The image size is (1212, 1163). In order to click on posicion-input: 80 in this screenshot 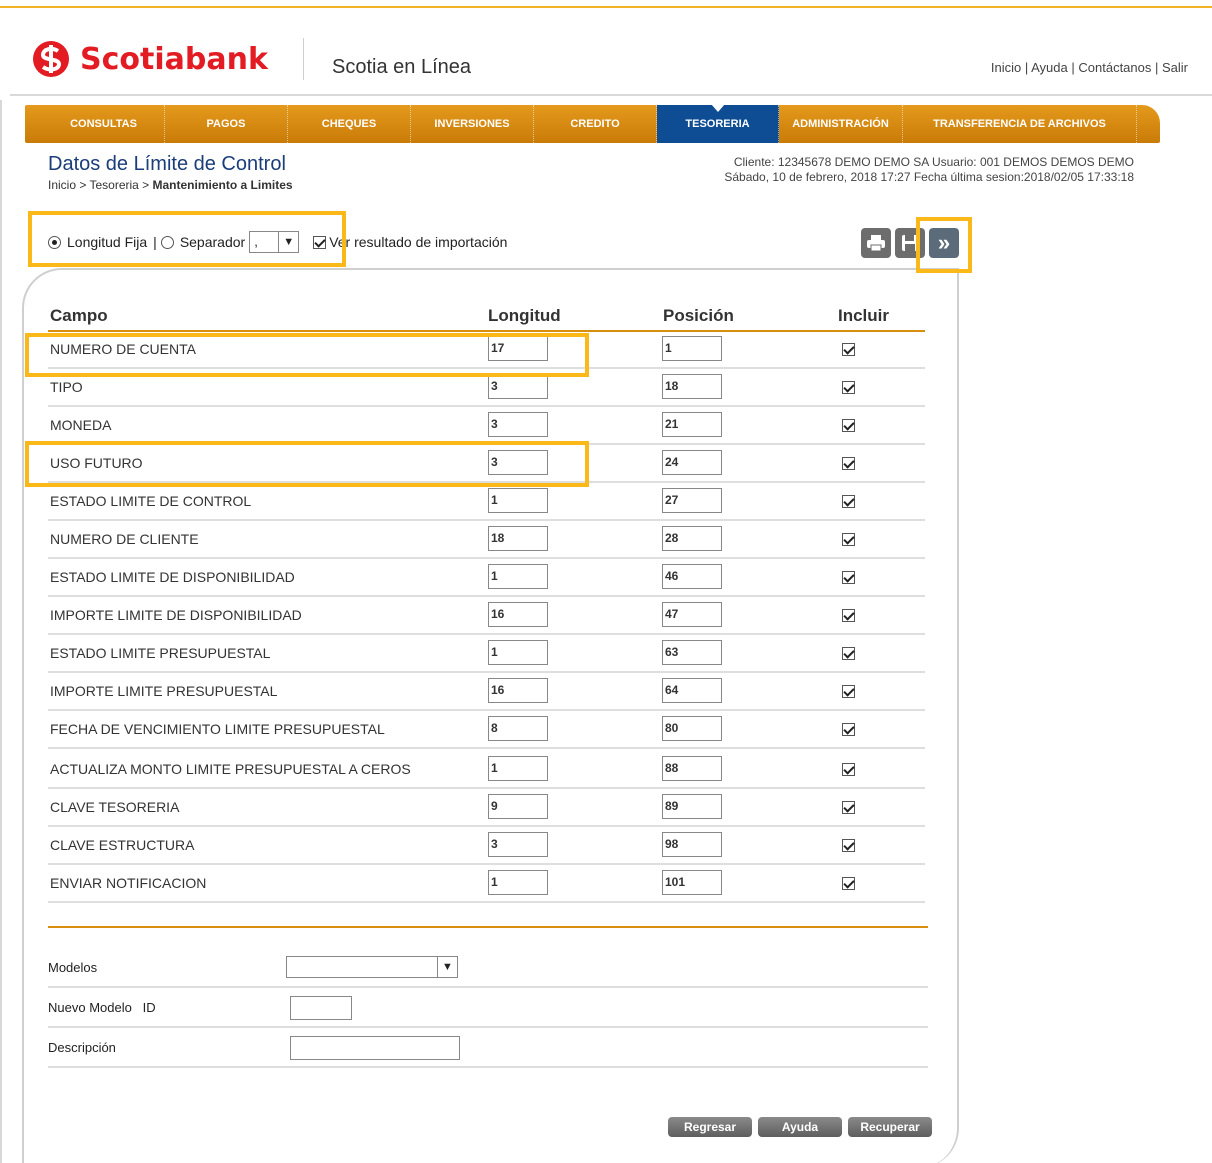, I will do `click(692, 728)`.